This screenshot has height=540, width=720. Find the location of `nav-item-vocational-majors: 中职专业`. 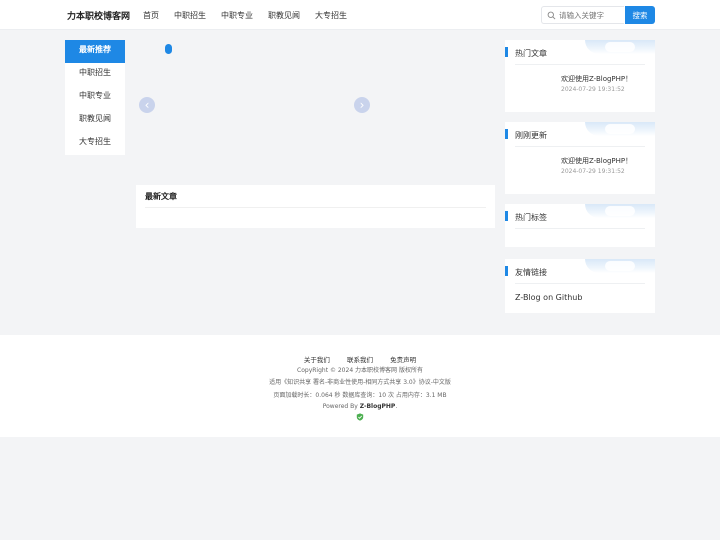

nav-item-vocational-majors: 中职专业 is located at coordinates (237, 15).